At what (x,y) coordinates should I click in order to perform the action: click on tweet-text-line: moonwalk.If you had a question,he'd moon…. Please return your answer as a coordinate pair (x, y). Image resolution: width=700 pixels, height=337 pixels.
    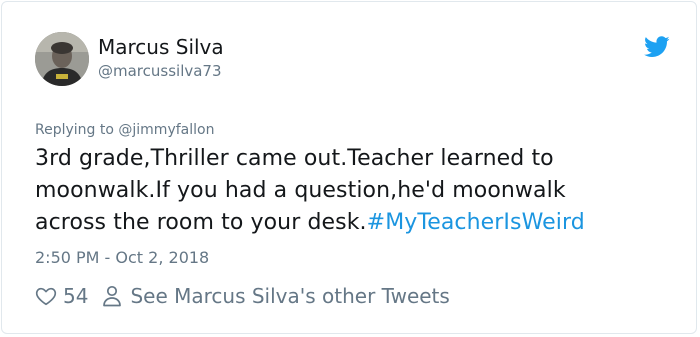
    Looking at the image, I should click on (300, 190).